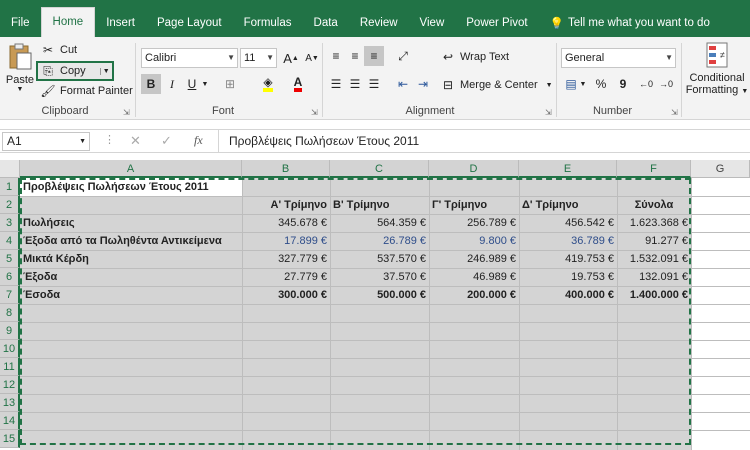  What do you see at coordinates (322, 80) in the screenshot?
I see `group-divider` at bounding box center [322, 80].